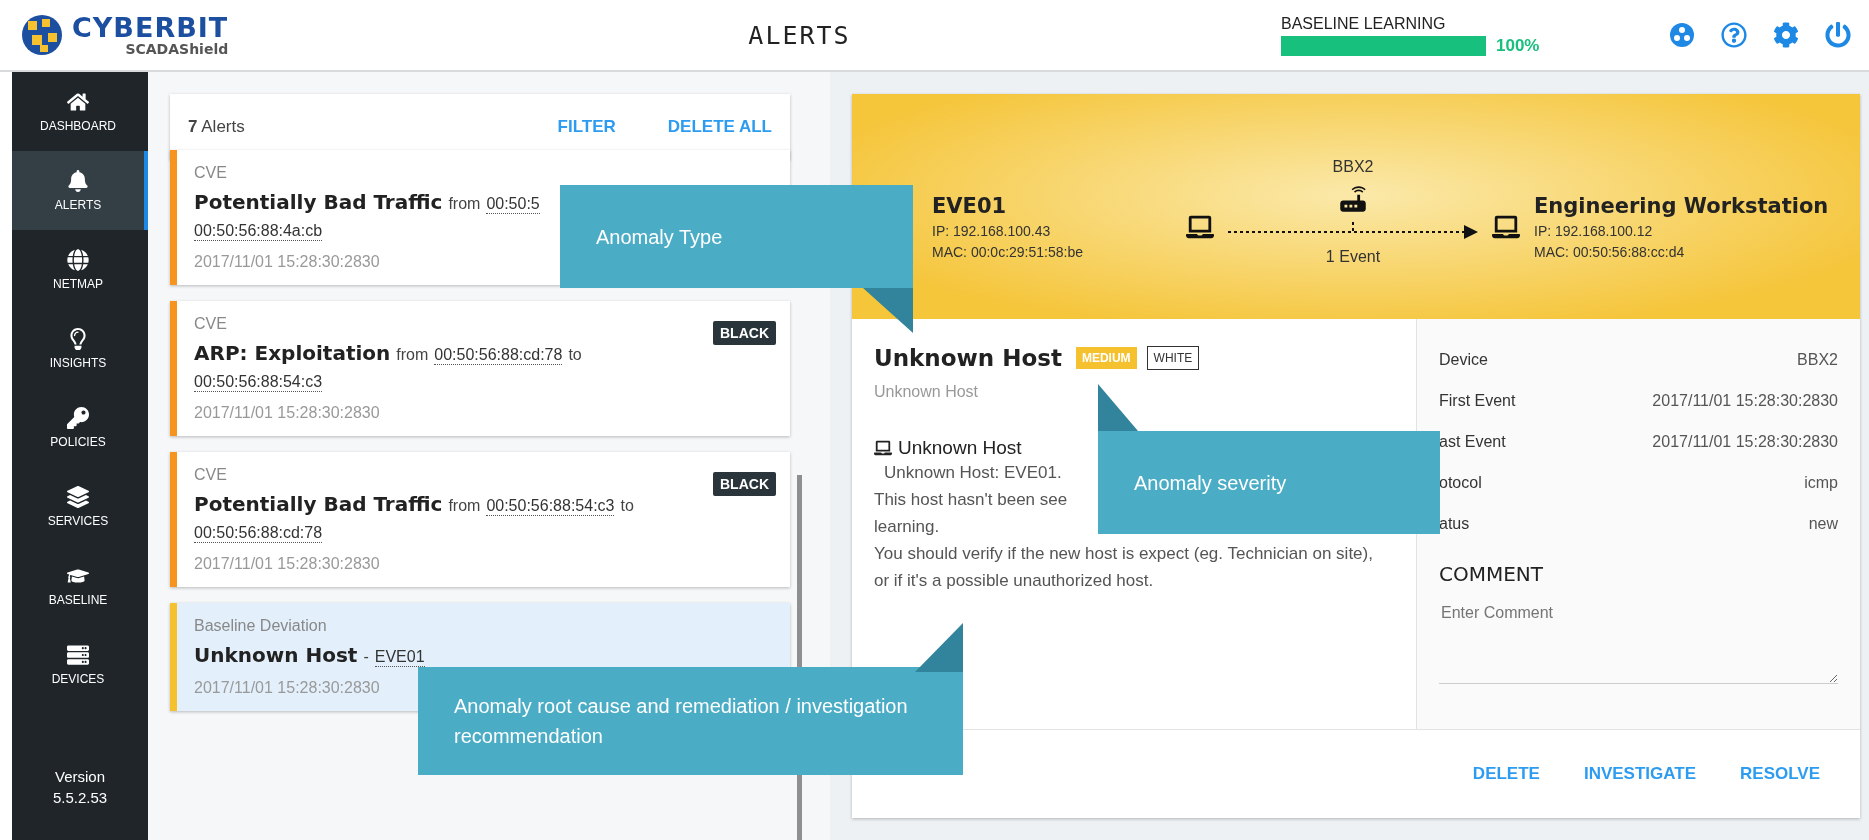  What do you see at coordinates (78, 496) in the screenshot?
I see `layers-icon` at bounding box center [78, 496].